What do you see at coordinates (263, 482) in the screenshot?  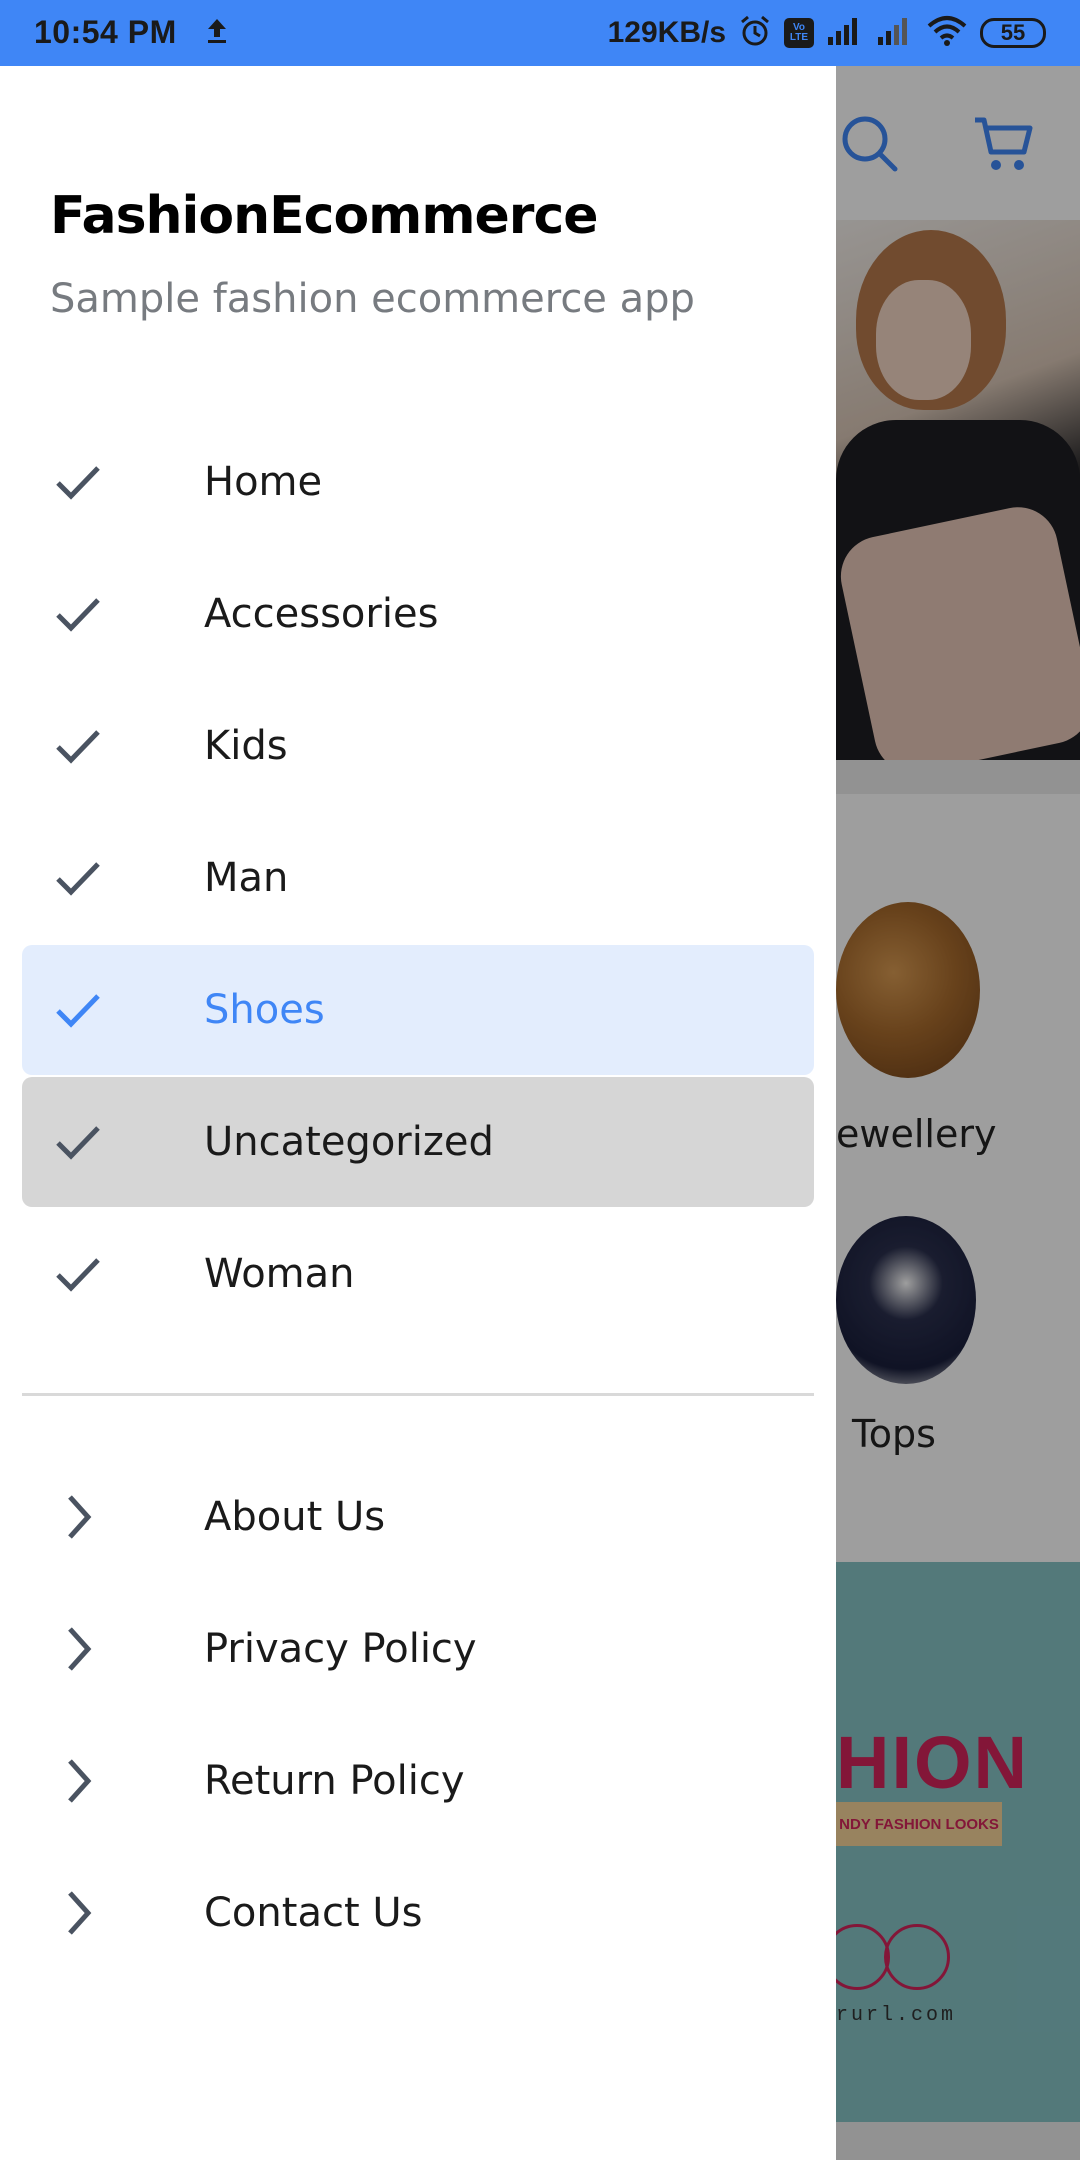 I see `menu-item-label: Home` at bounding box center [263, 482].